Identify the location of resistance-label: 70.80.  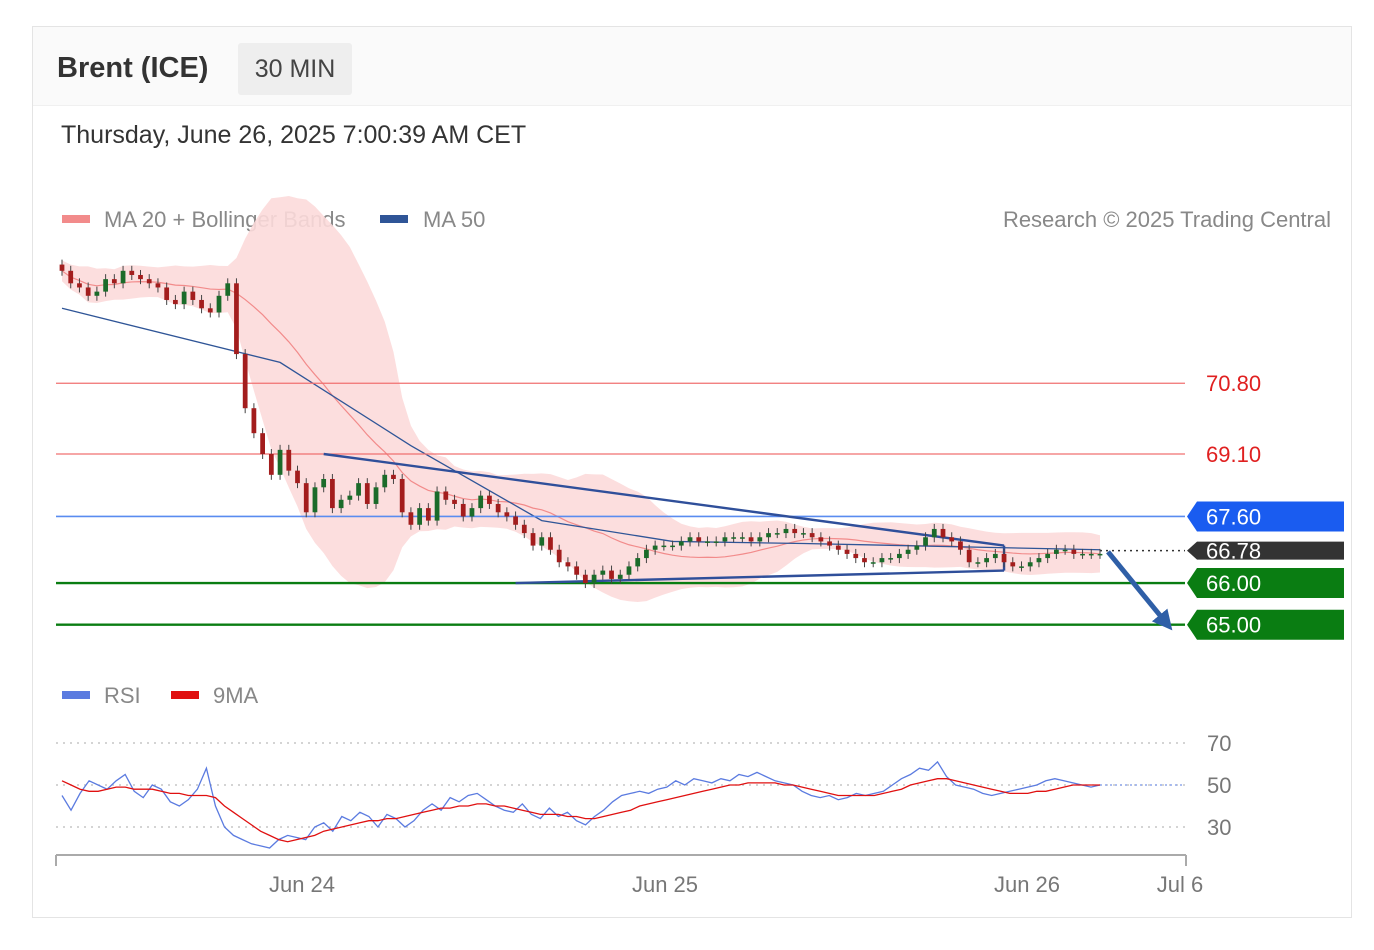
(1233, 383).